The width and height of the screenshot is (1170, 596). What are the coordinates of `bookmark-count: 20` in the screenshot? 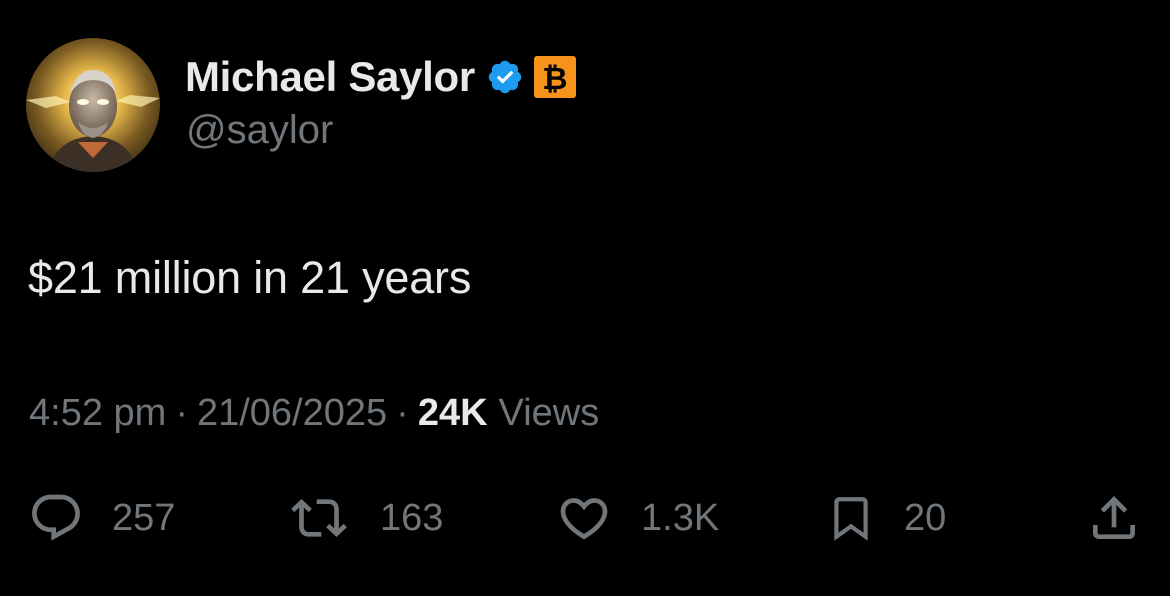 It's located at (925, 517).